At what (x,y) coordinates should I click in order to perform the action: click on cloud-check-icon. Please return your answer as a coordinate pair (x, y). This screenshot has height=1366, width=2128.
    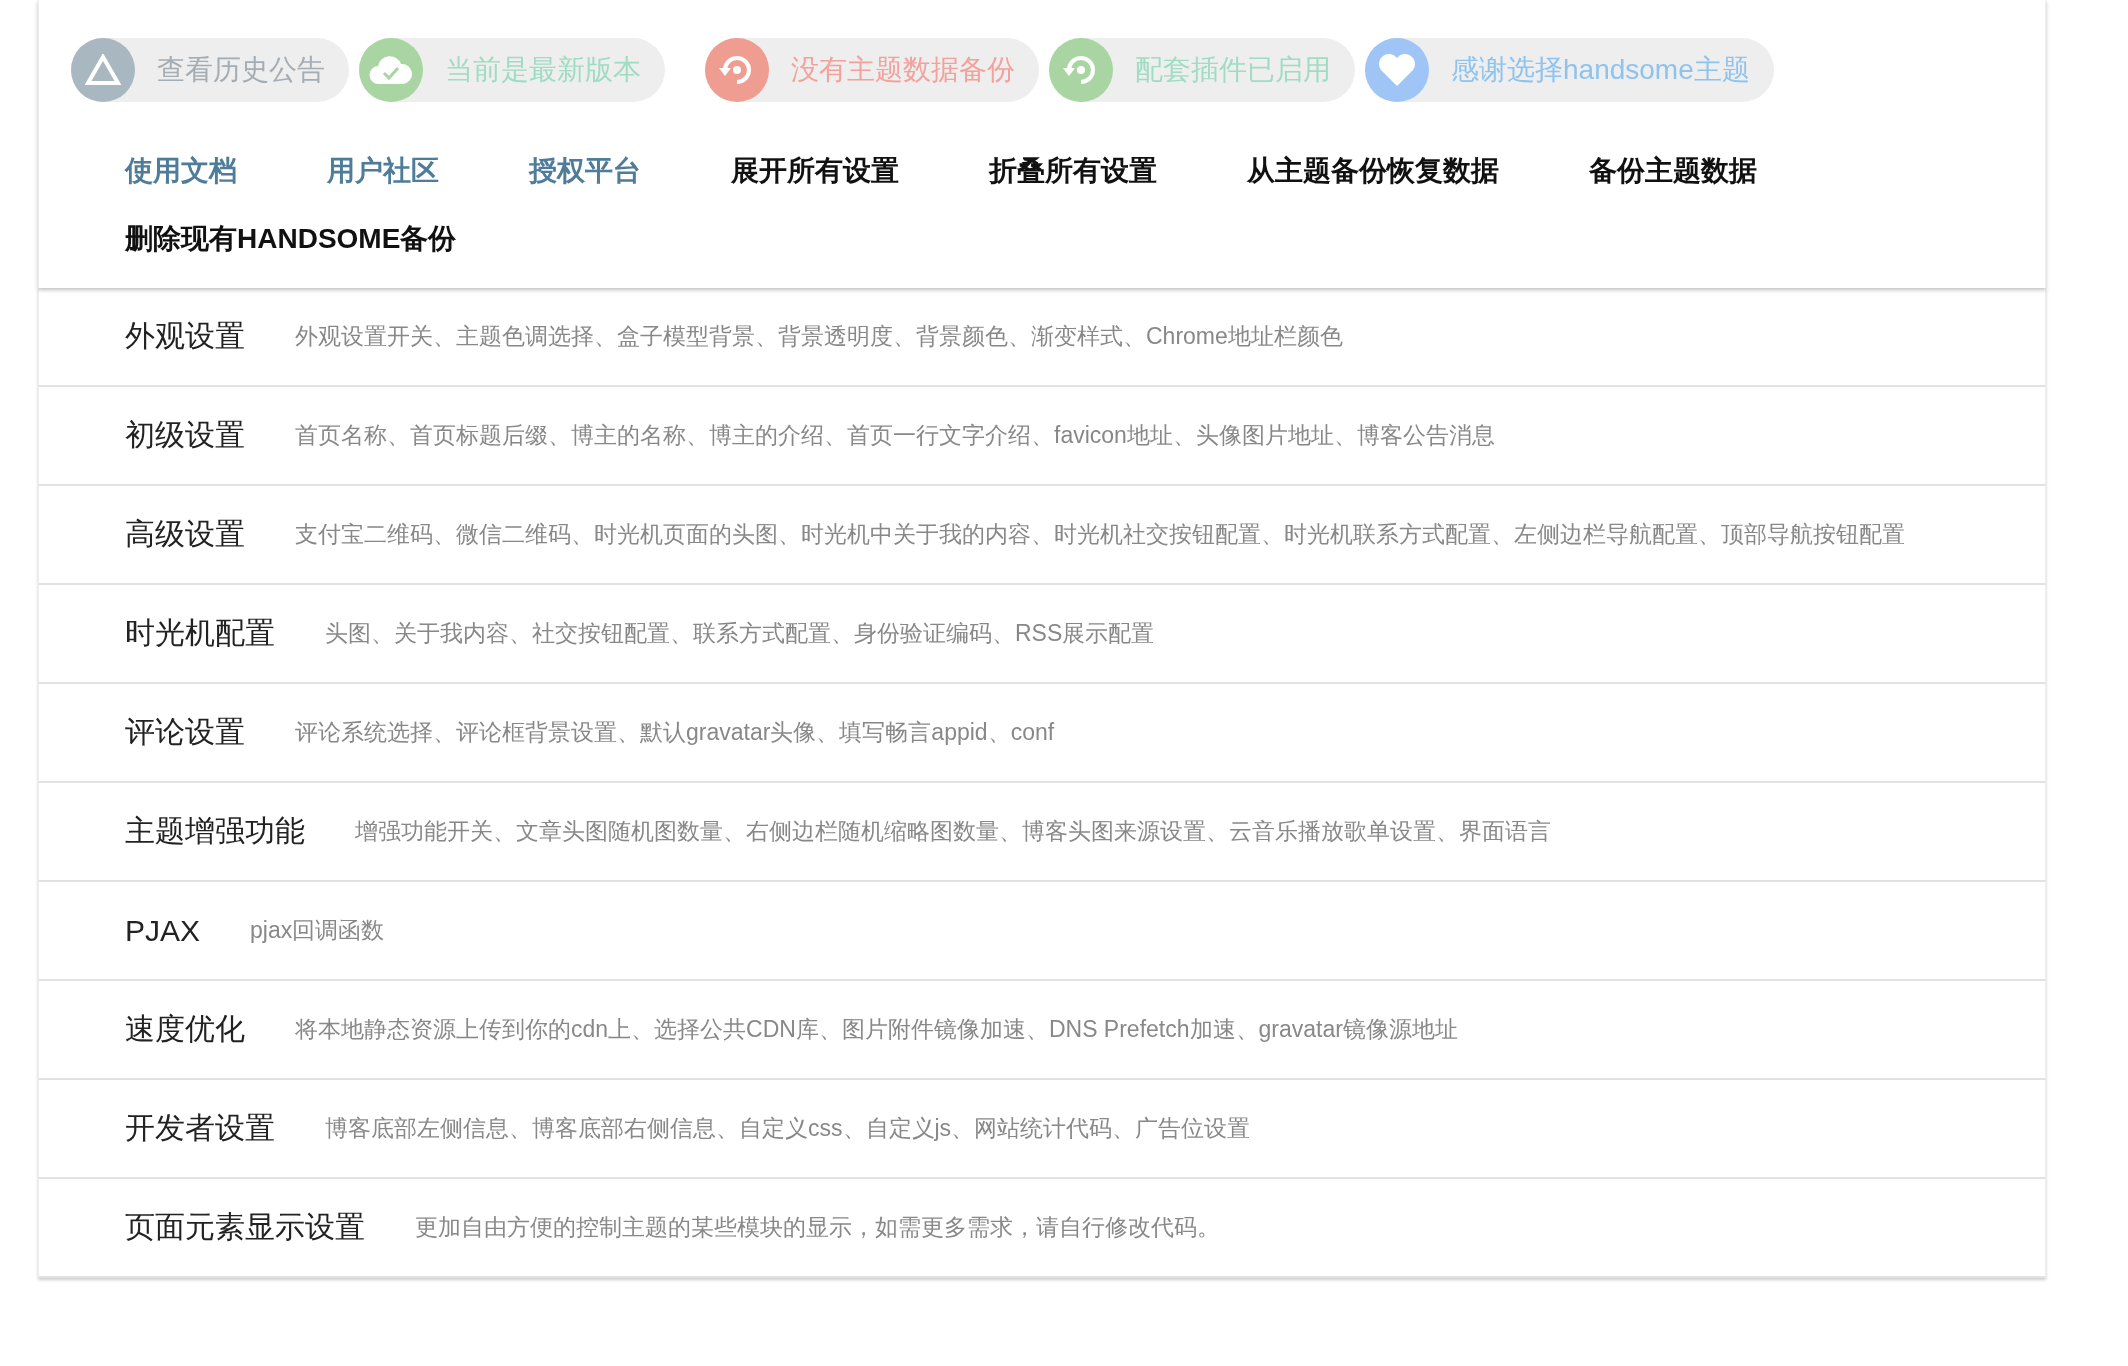
    Looking at the image, I should click on (391, 70).